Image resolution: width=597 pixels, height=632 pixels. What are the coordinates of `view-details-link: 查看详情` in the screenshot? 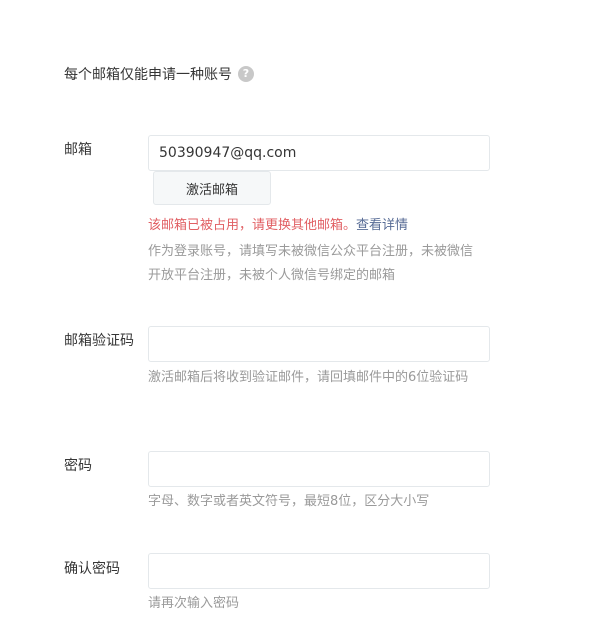 It's located at (382, 225).